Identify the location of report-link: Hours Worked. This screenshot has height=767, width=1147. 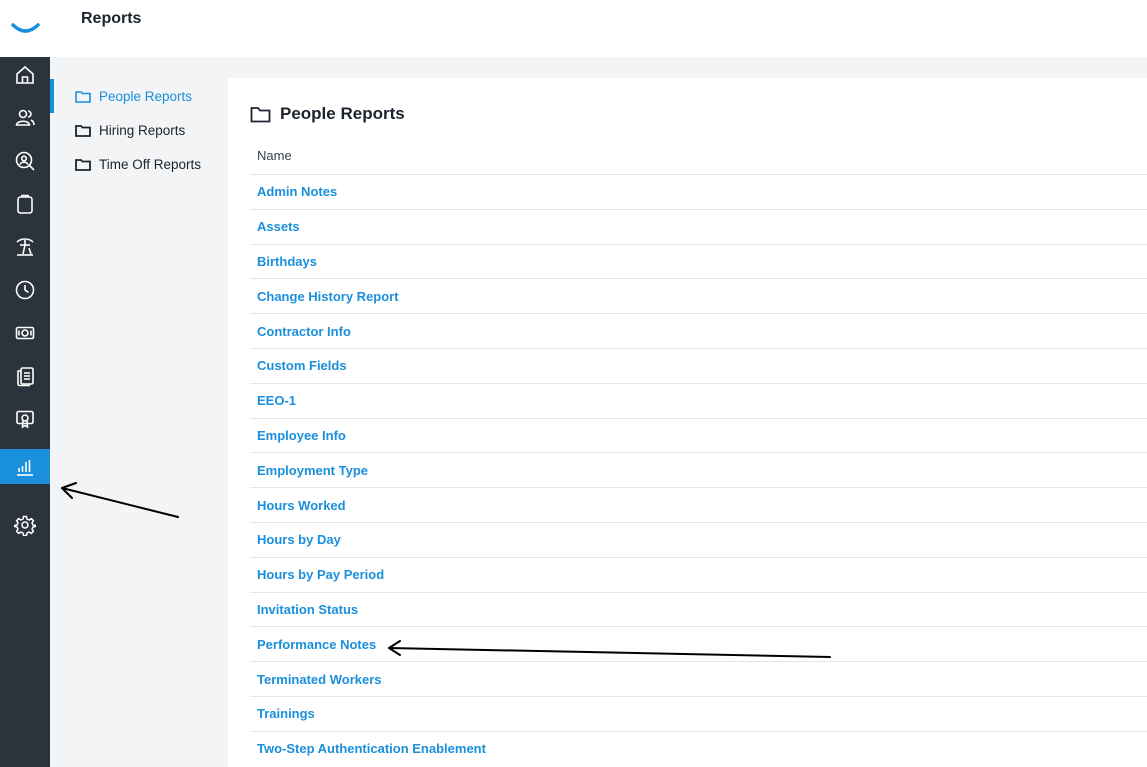
(301, 505).